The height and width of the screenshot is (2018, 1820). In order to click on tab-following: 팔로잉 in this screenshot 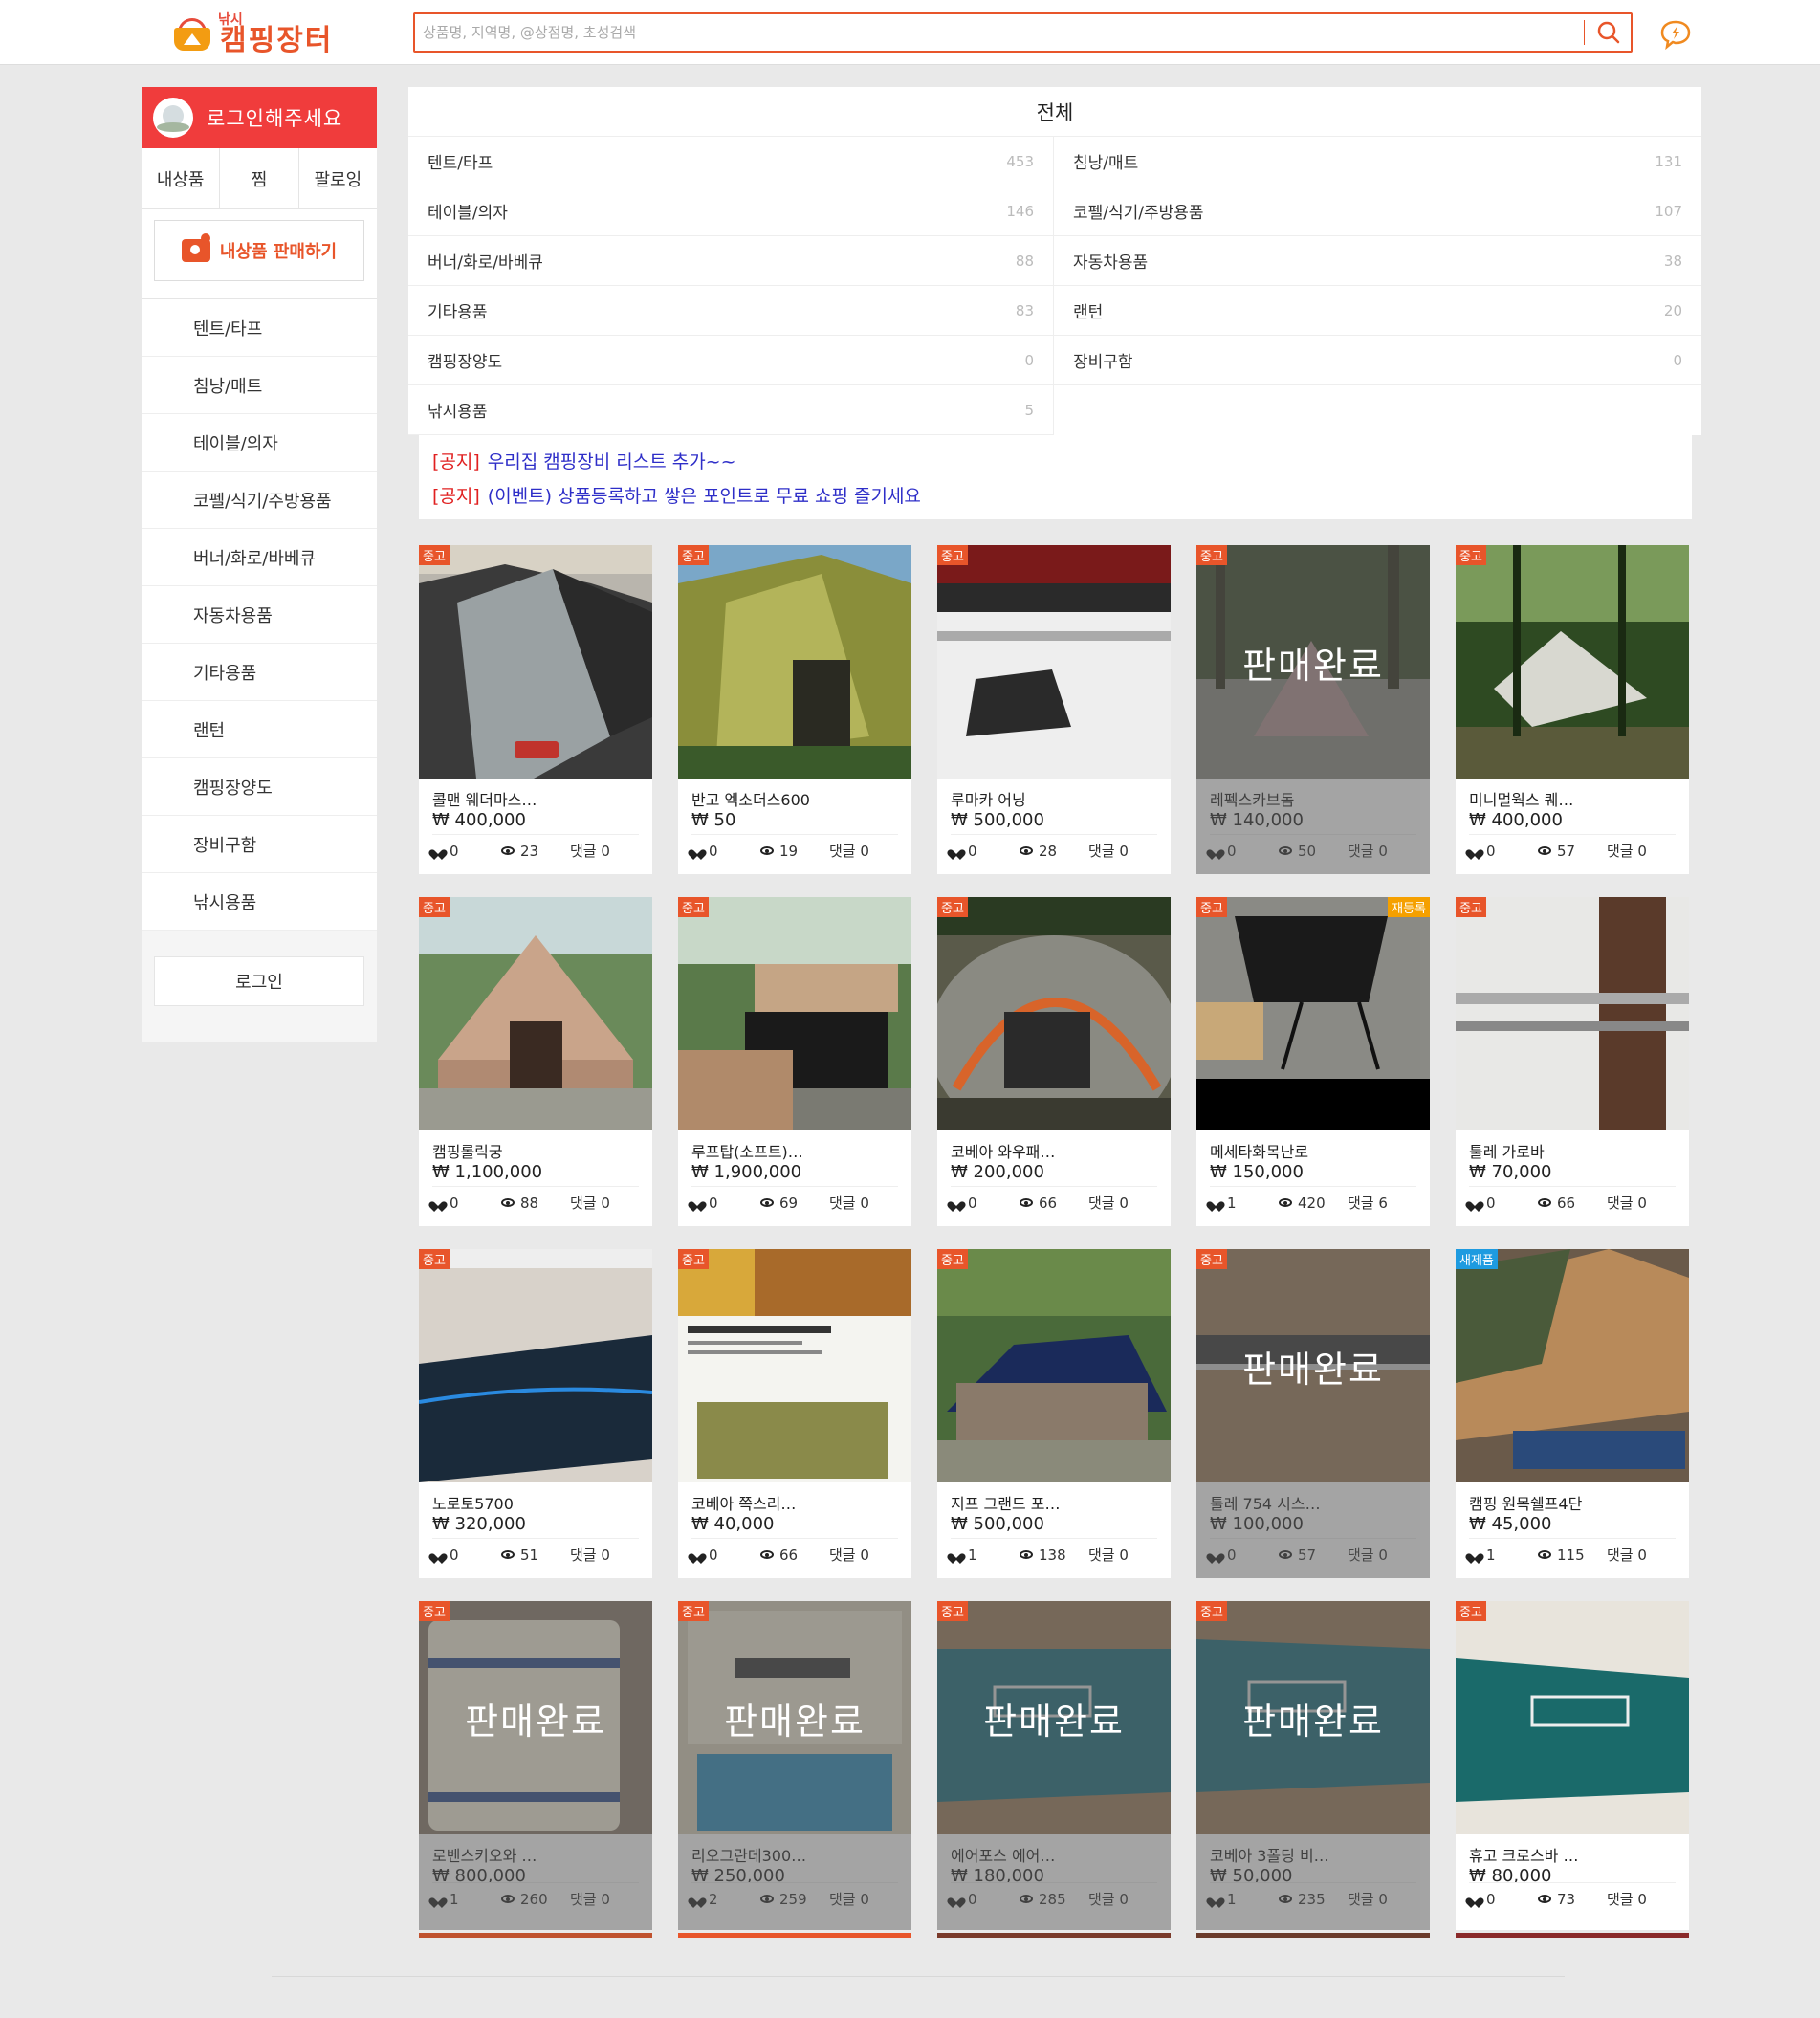, I will do `click(338, 178)`.